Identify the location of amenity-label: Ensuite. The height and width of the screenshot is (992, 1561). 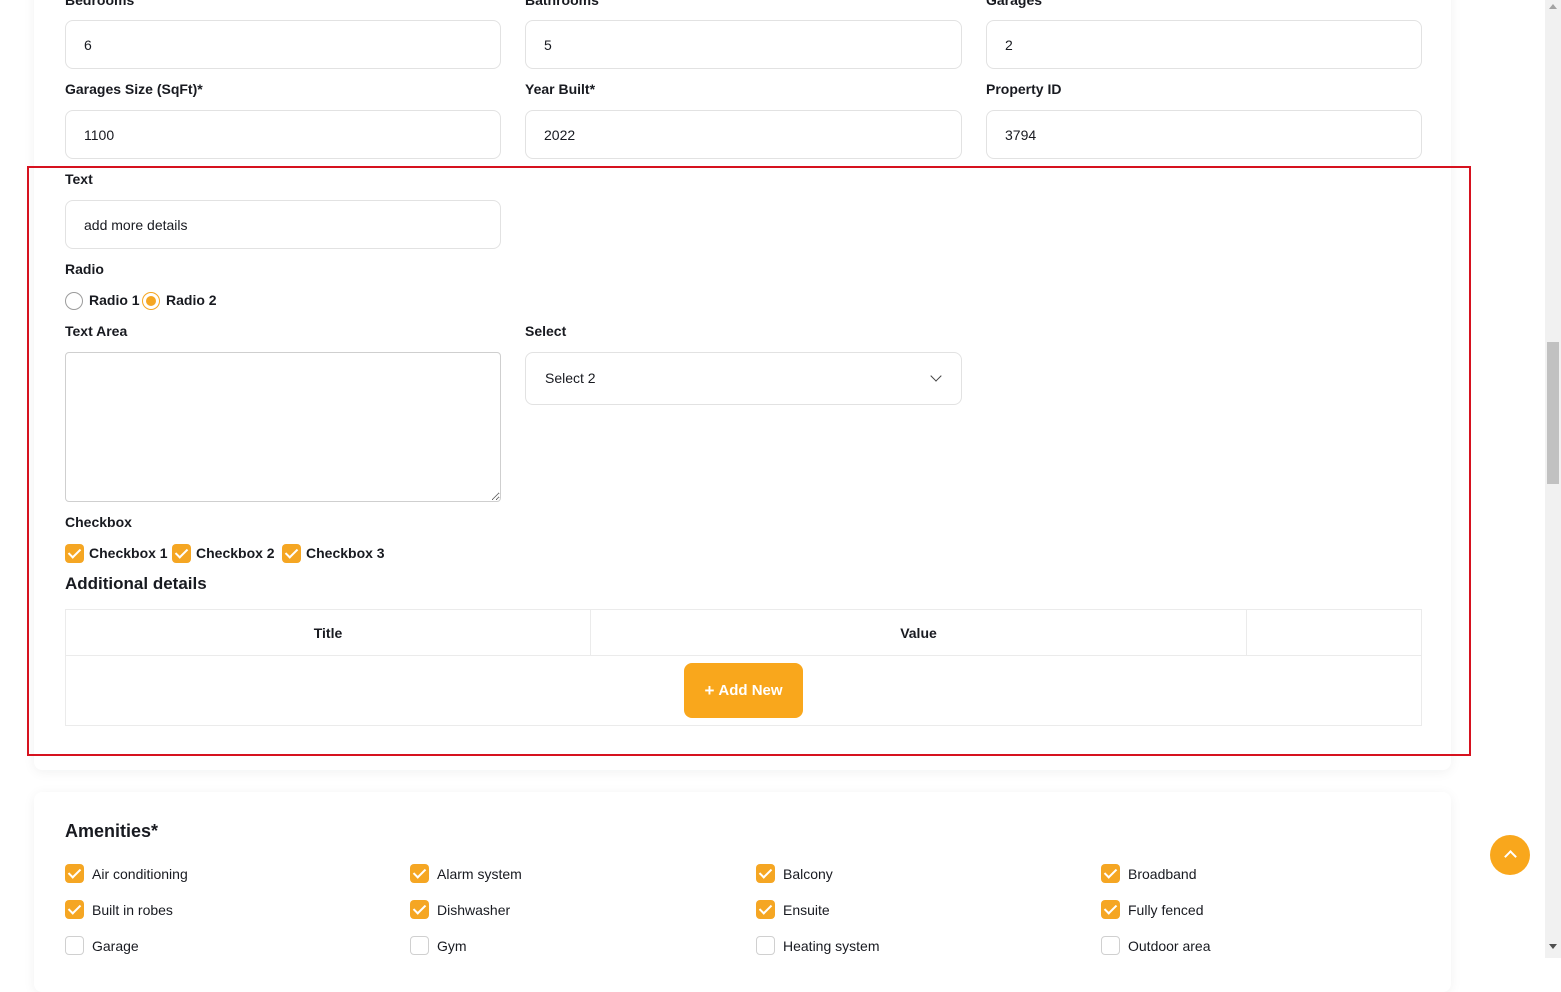
(806, 910).